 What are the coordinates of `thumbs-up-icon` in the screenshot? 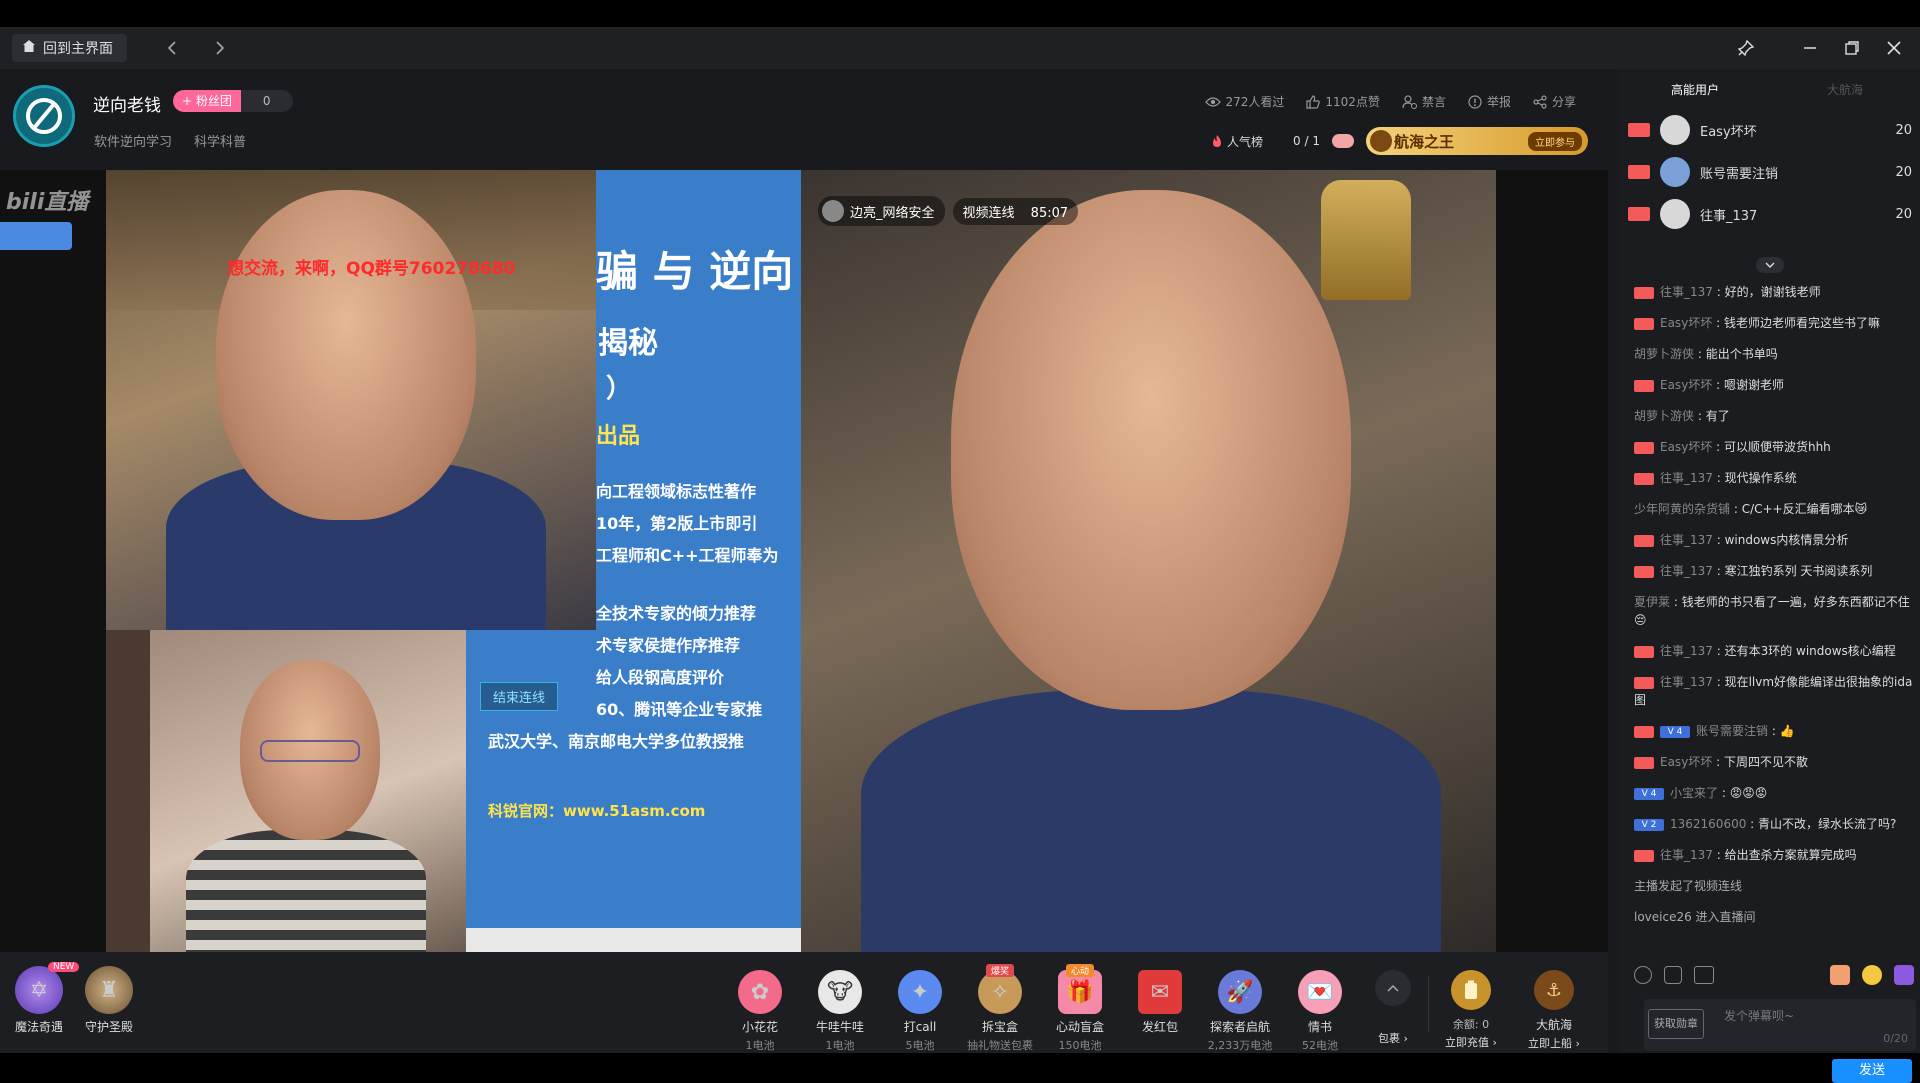 It's located at (1840, 975).